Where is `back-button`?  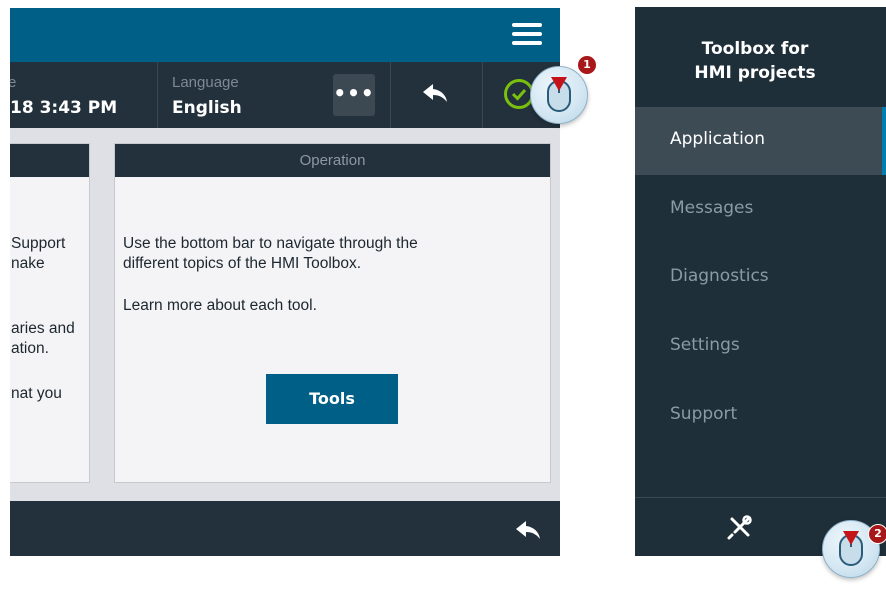
back-button is located at coordinates (436, 95).